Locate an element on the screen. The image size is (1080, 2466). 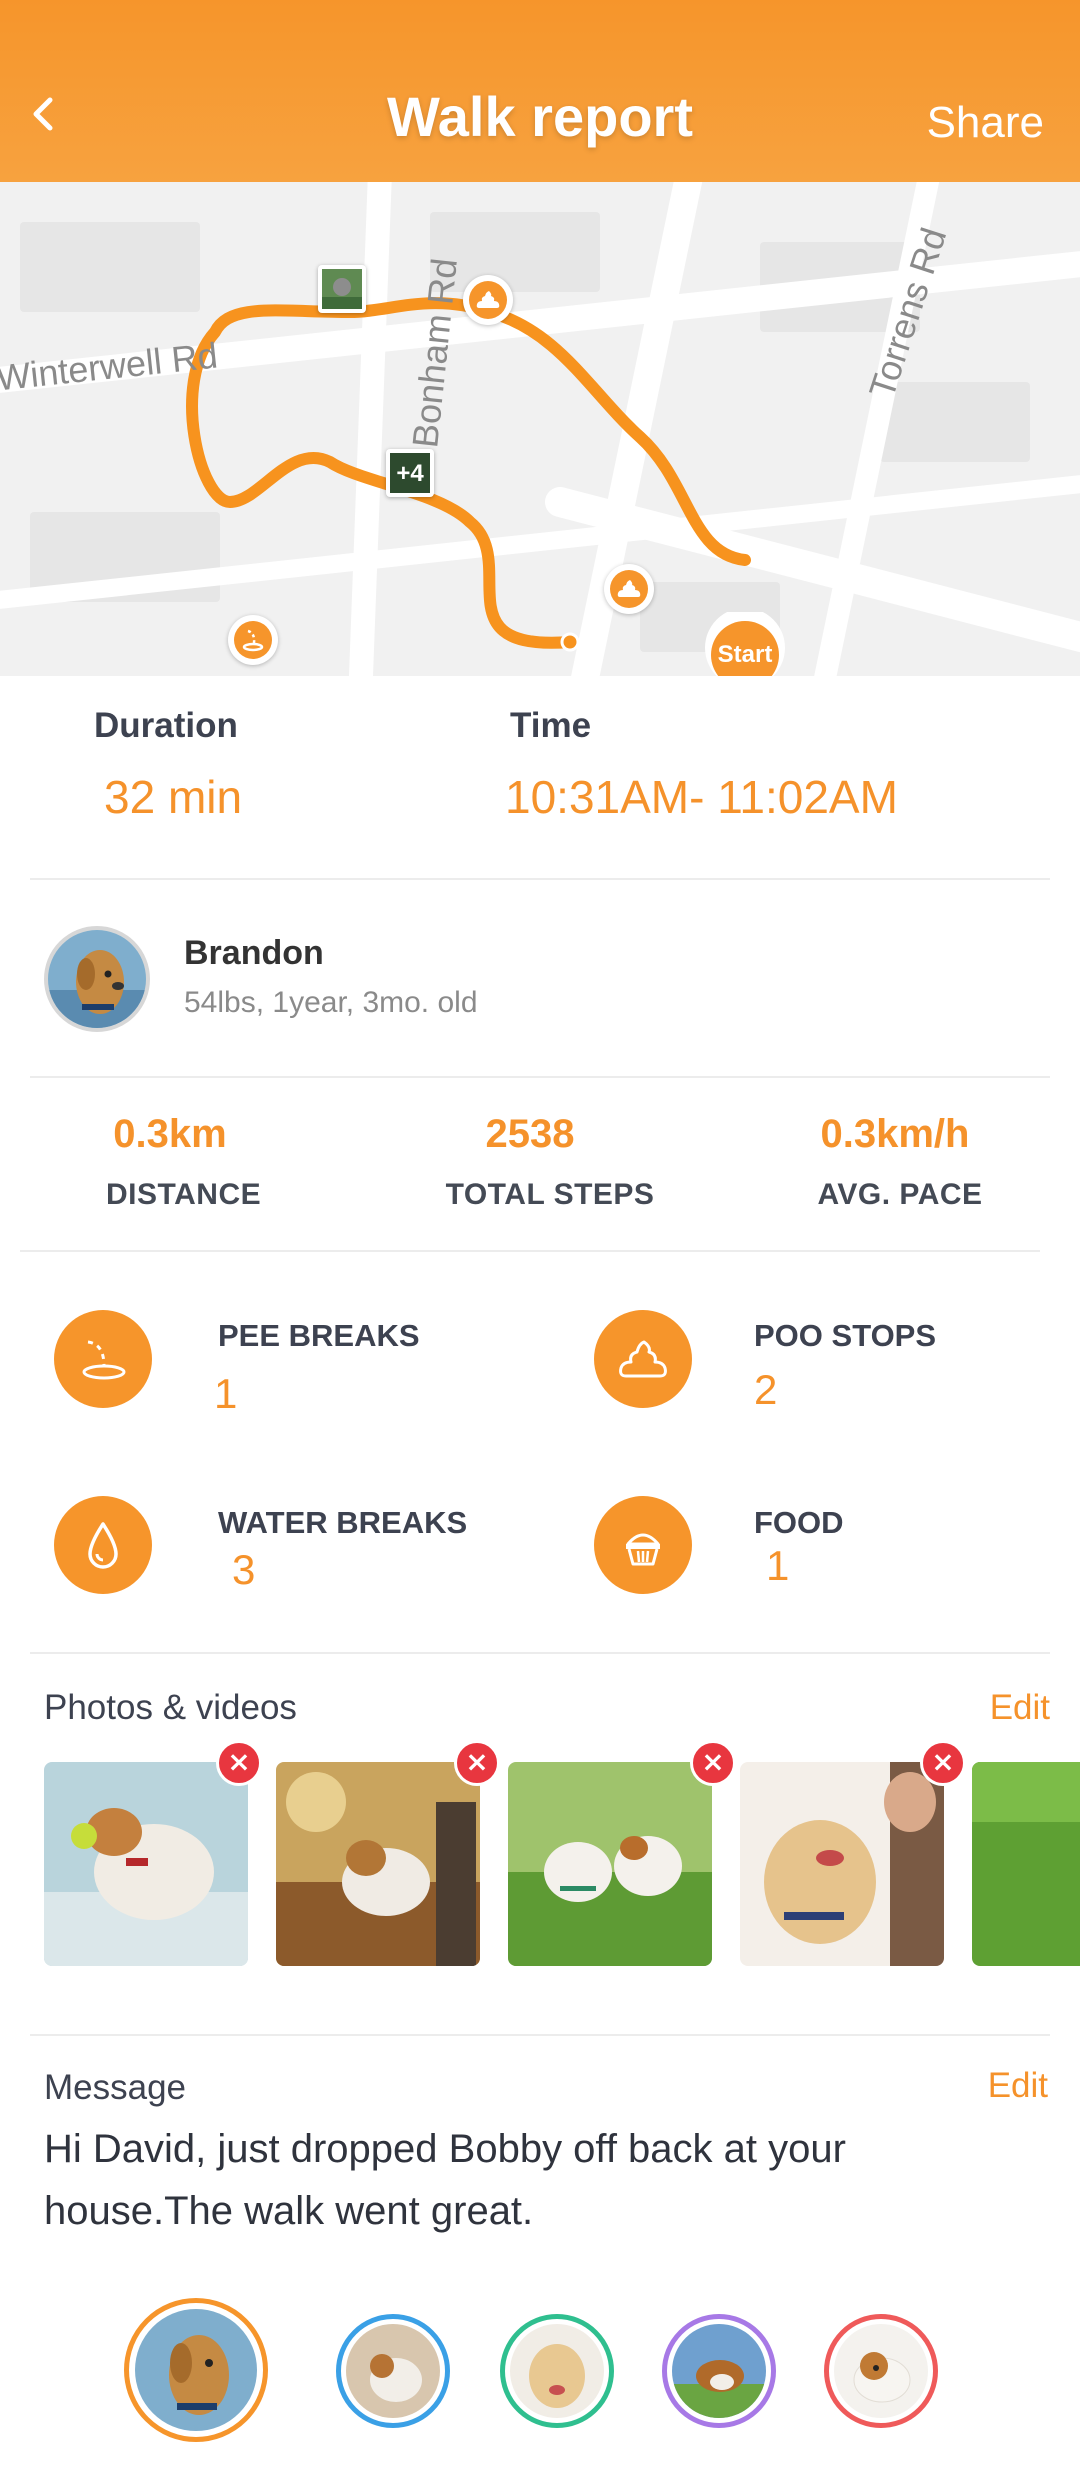
poo-stops-icon-badge is located at coordinates (643, 1359).